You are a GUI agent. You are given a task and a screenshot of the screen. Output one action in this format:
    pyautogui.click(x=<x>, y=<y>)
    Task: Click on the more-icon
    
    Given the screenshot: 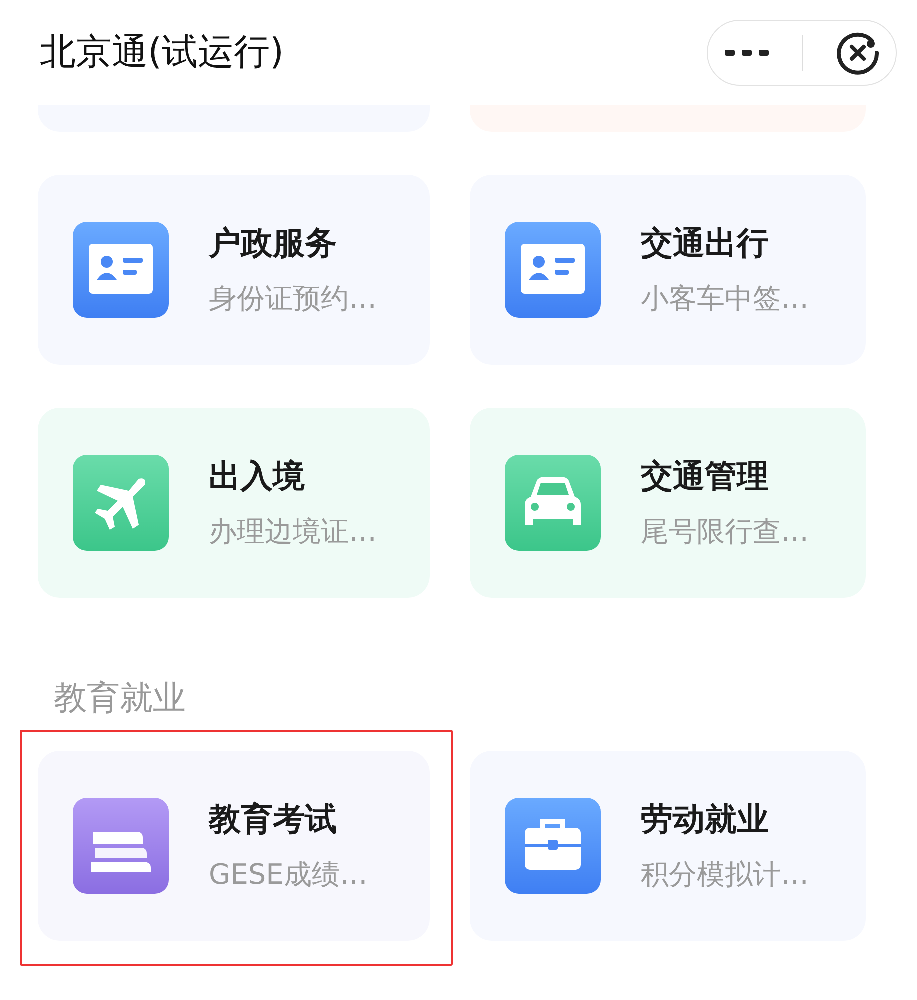 What is the action you would take?
    pyautogui.click(x=746, y=53)
    